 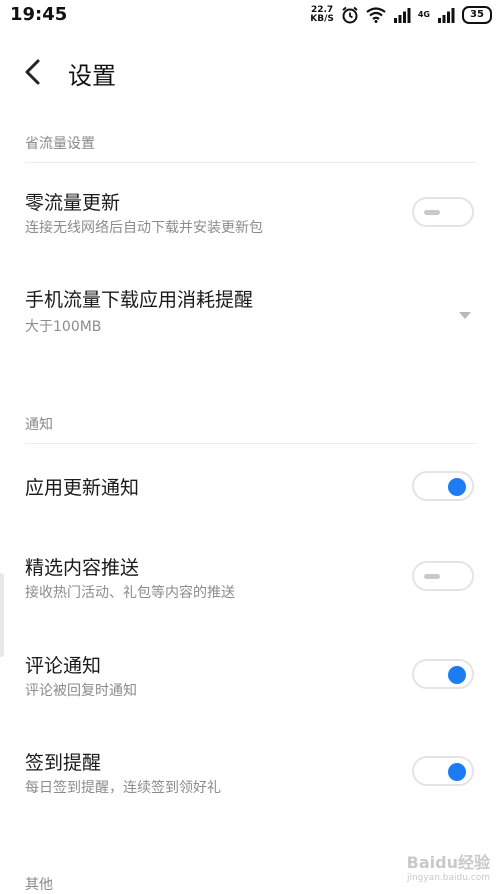 What do you see at coordinates (82, 488) in the screenshot?
I see `setting-title: 应用更新通知` at bounding box center [82, 488].